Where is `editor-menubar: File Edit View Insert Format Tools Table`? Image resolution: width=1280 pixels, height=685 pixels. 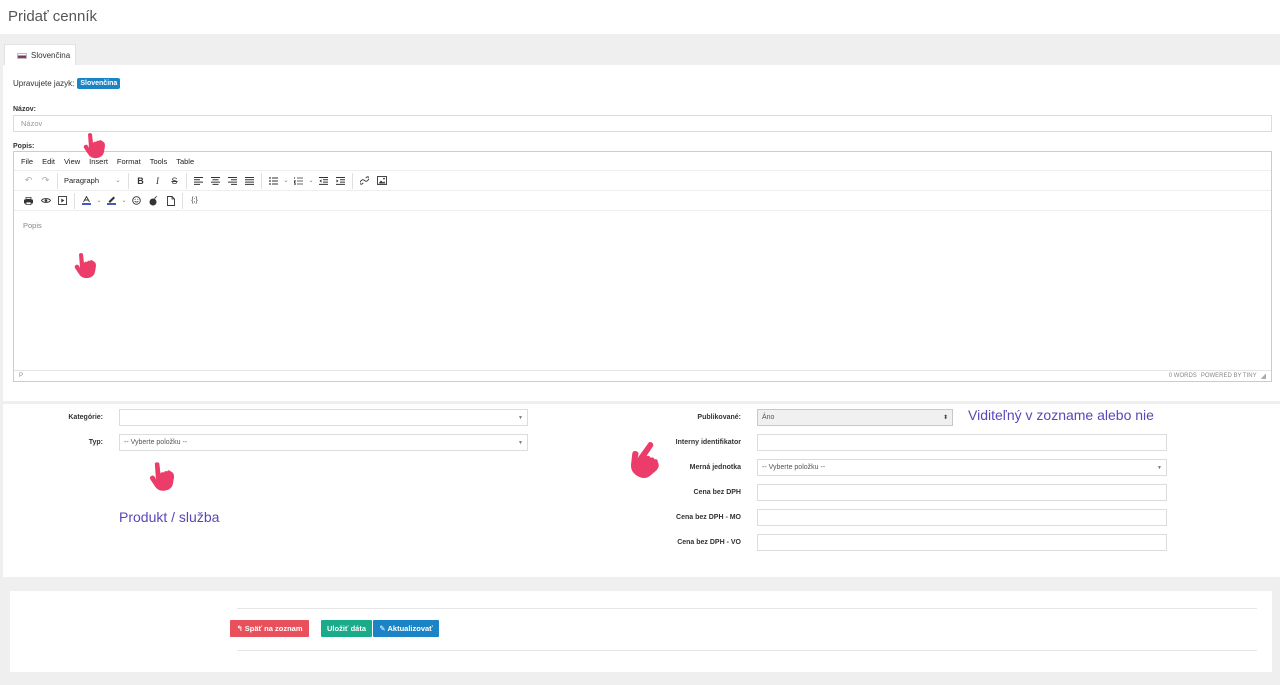 editor-menubar: File Edit View Insert Format Tools Table is located at coordinates (642, 161).